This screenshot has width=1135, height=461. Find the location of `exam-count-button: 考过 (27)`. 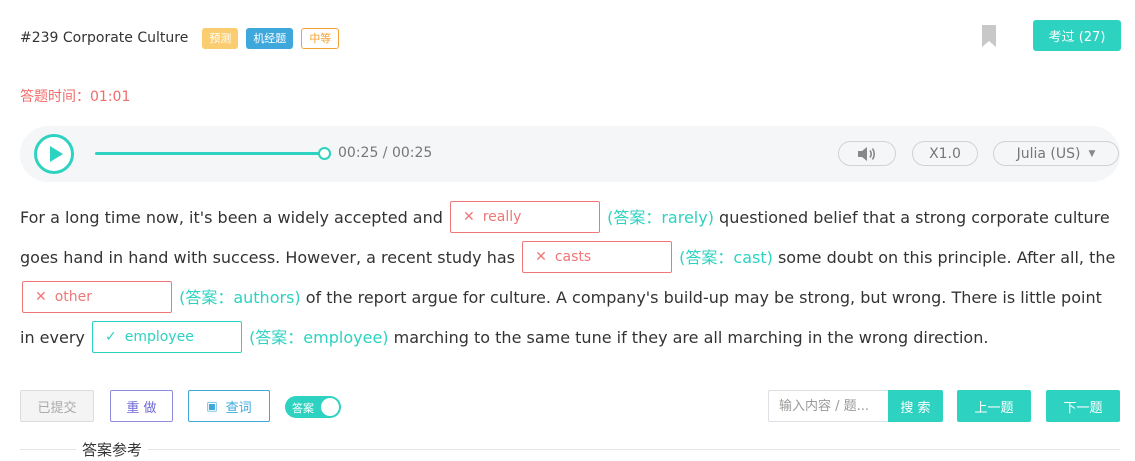

exam-count-button: 考过 (27) is located at coordinates (1077, 35).